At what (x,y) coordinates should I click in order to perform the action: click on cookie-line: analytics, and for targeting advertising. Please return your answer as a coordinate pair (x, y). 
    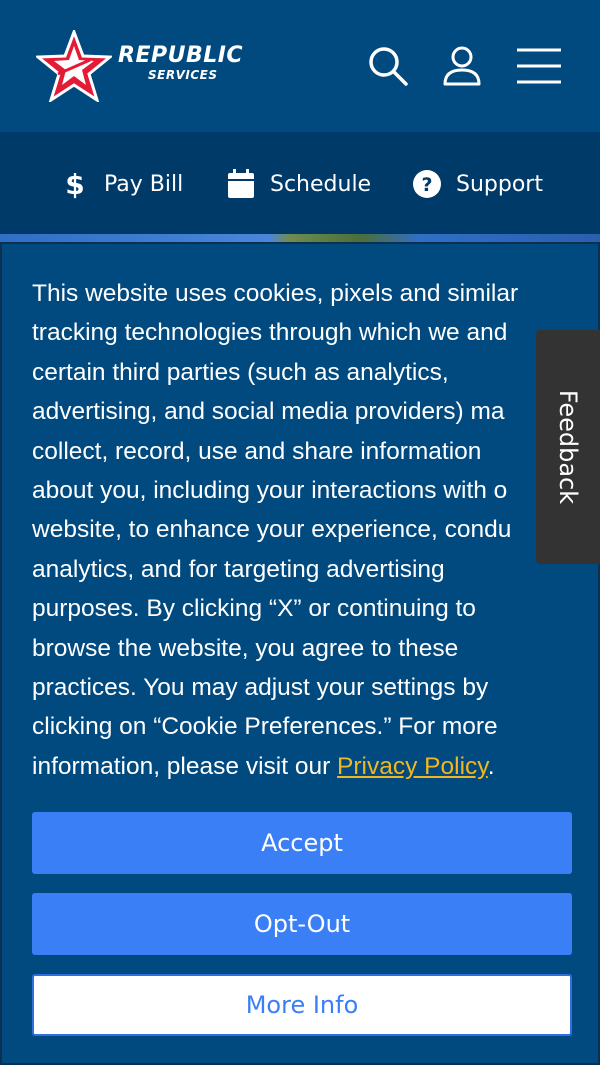
    Looking at the image, I should click on (238, 569).